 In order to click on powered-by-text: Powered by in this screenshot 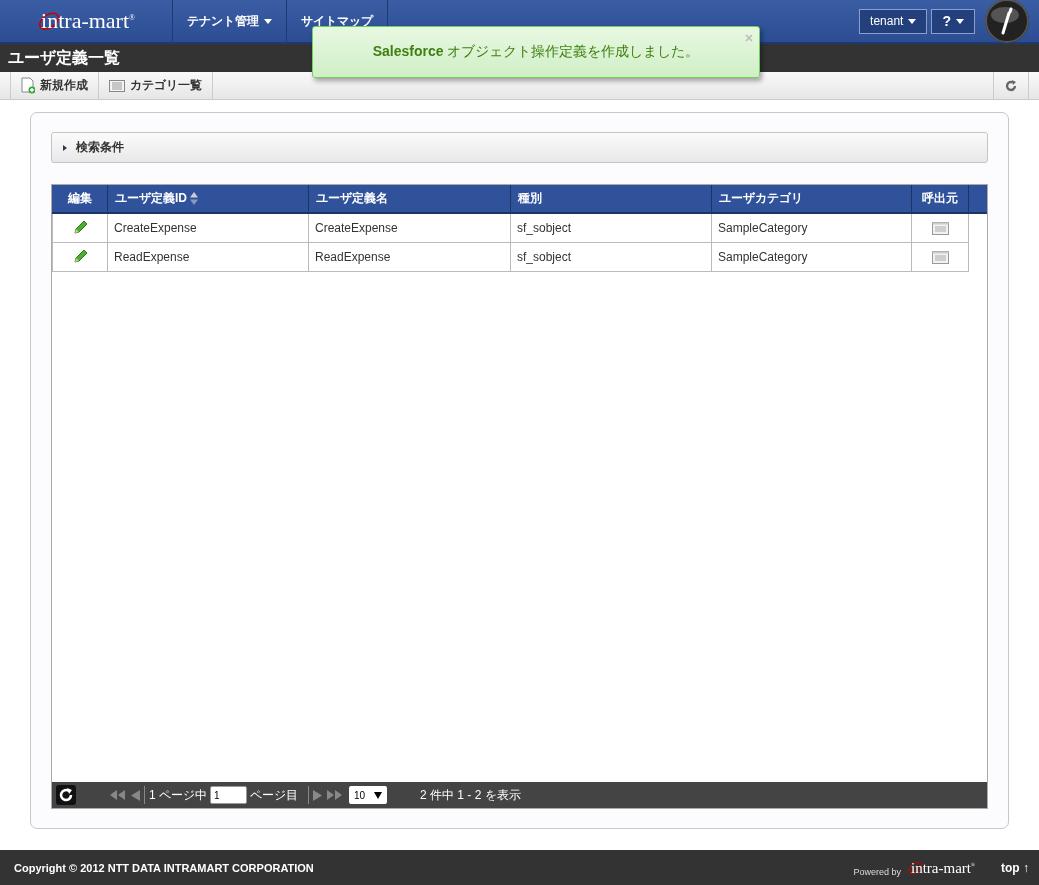, I will do `click(877, 871)`.